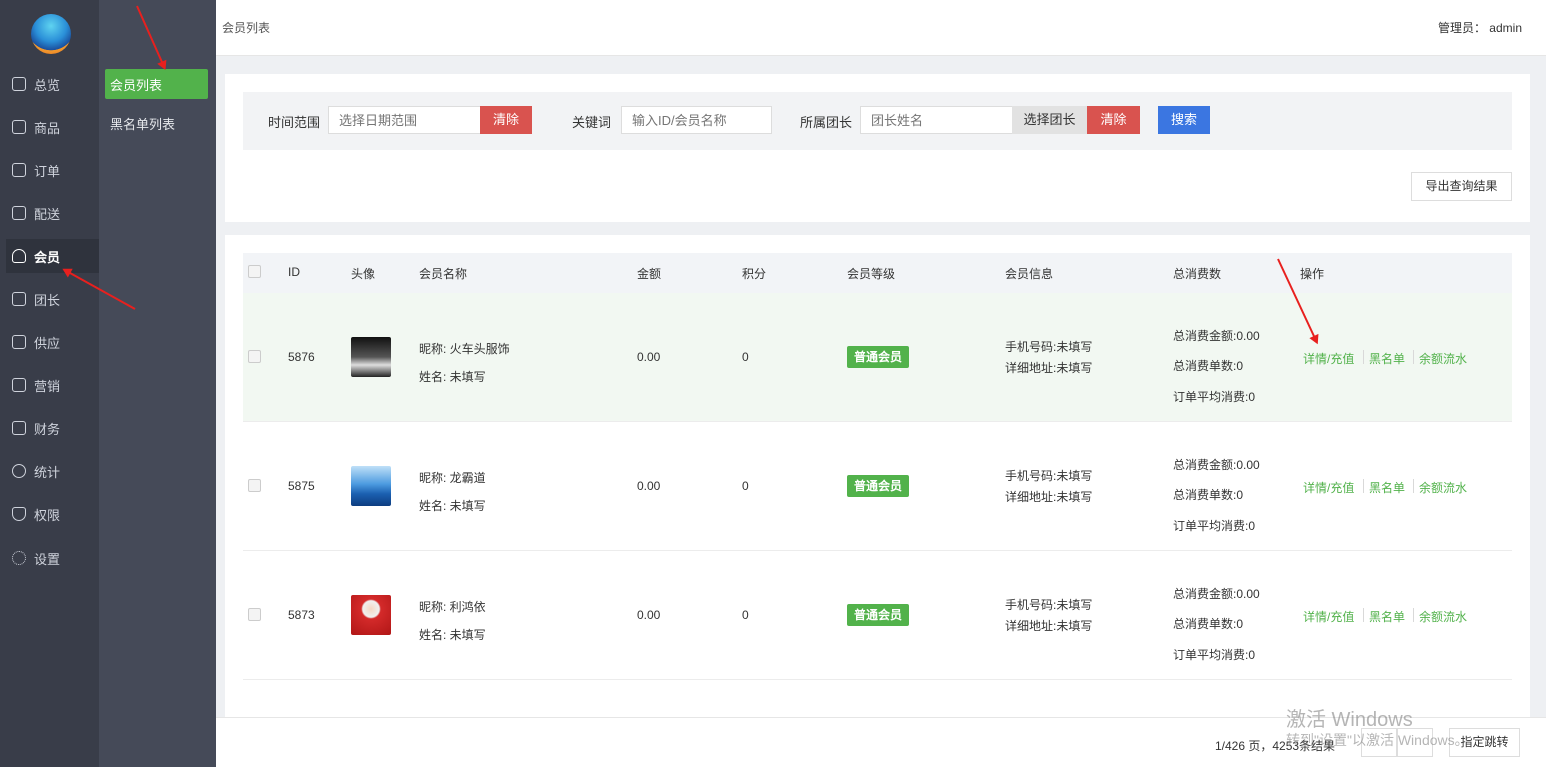  I want to click on col-name: 会员名称, so click(443, 274).